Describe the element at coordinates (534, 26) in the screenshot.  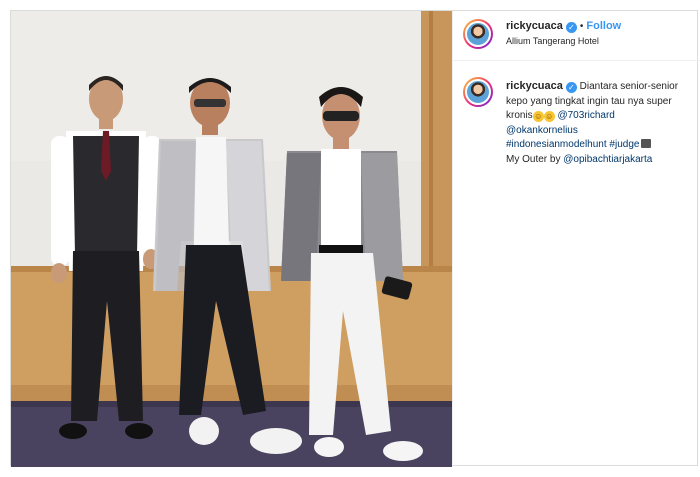
I see `header-username: rickycuaca` at that location.